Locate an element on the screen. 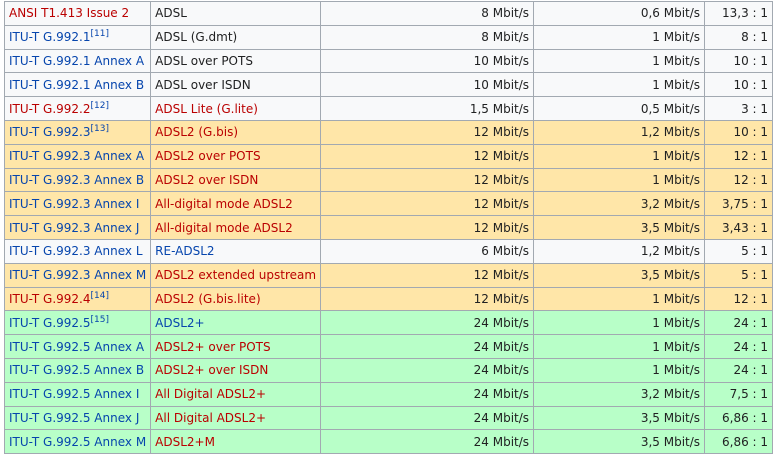 The width and height of the screenshot is (775, 455). common-name-text: ADSL (G.dmt) is located at coordinates (196, 37).